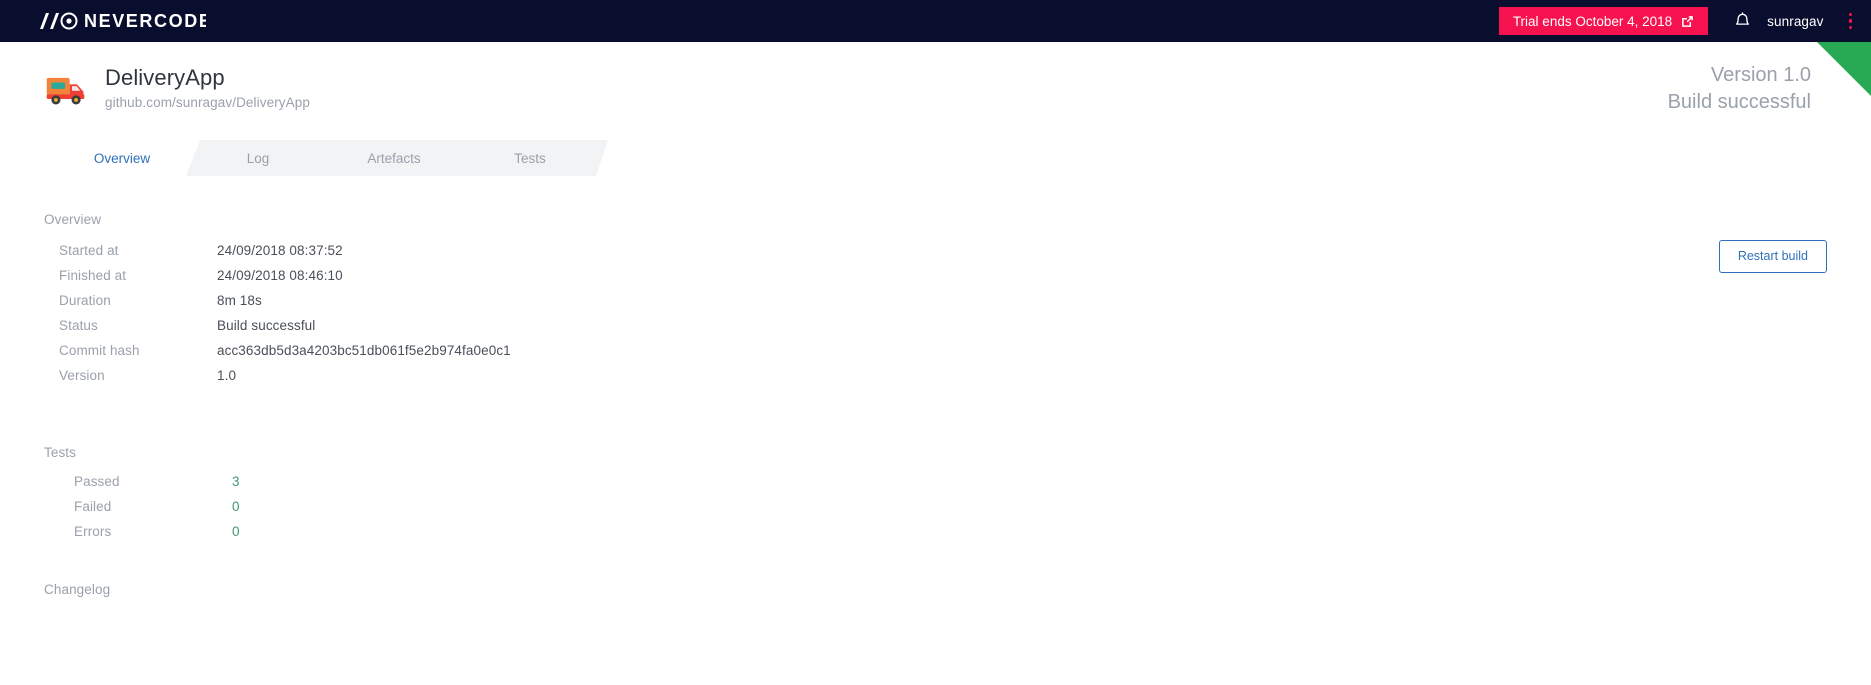  I want to click on top-nav-right-group: Trial ends October 4, 2018 sunragav, so click(1677, 21).